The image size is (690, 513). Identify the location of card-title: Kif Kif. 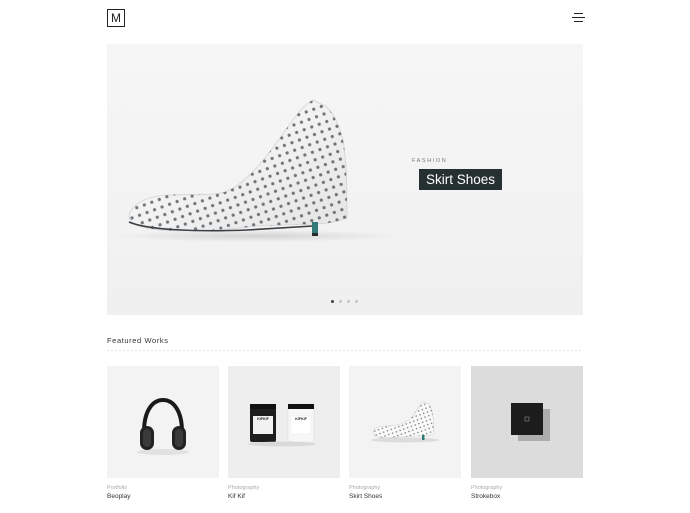
(284, 496).